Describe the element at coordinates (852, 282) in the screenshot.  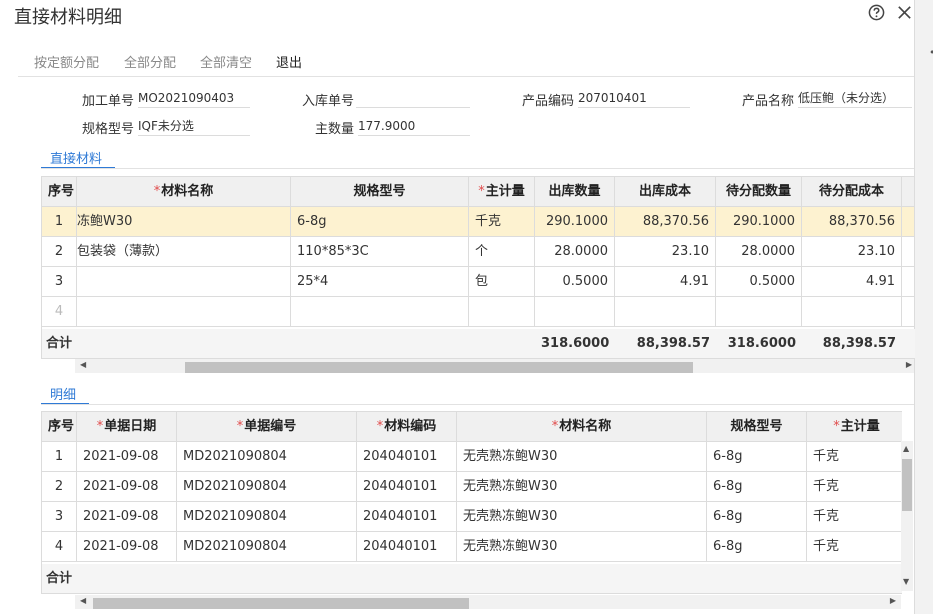
I see `cell-pending-cost: 4.91` at that location.